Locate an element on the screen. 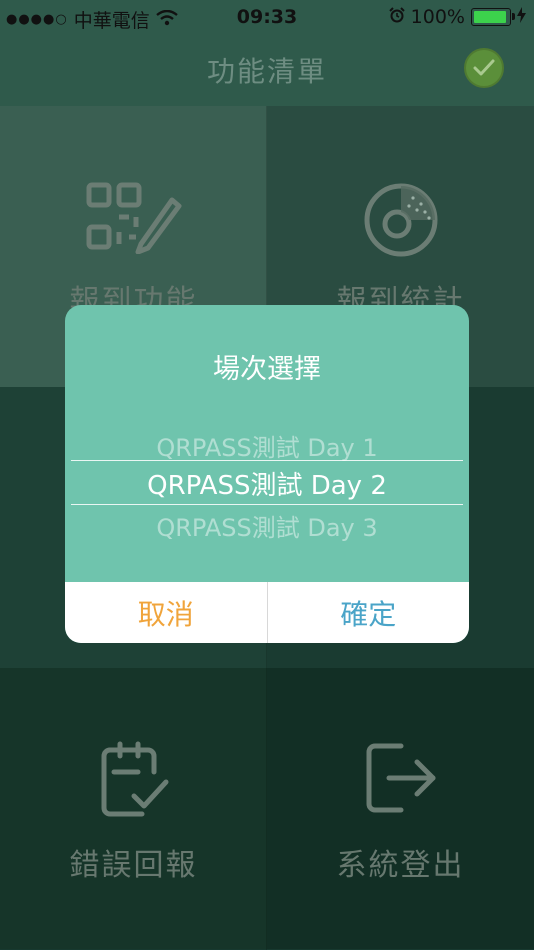 The image size is (534, 950). picker-option: QRPASS測試 Day 1 is located at coordinates (267, 445).